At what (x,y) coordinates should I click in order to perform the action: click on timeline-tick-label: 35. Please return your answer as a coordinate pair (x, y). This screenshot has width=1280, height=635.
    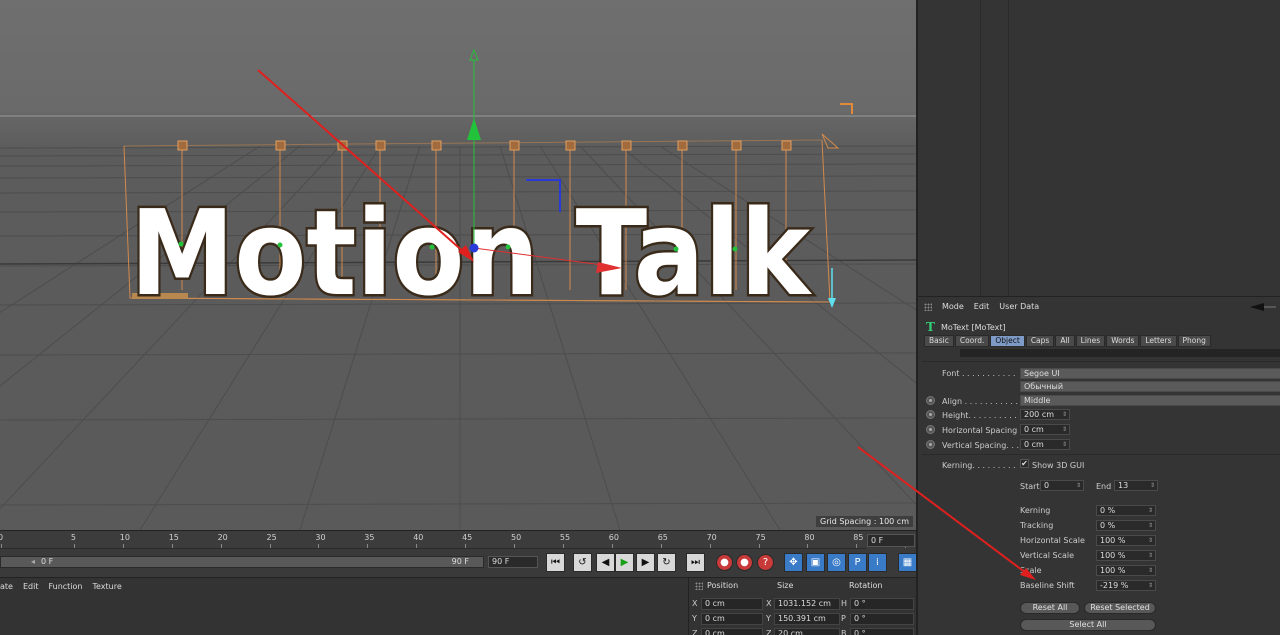
    Looking at the image, I should click on (369, 537).